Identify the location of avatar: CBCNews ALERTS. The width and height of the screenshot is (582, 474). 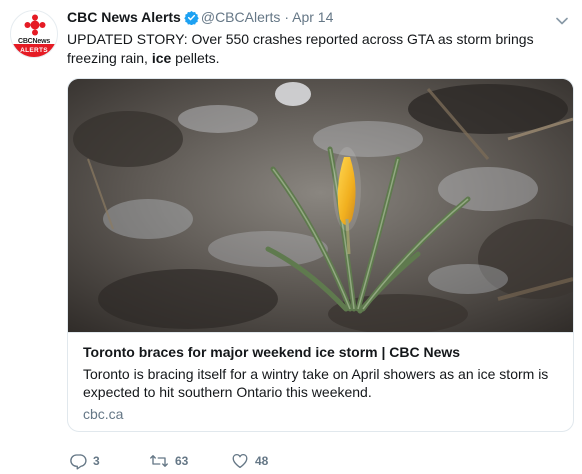
(34, 34).